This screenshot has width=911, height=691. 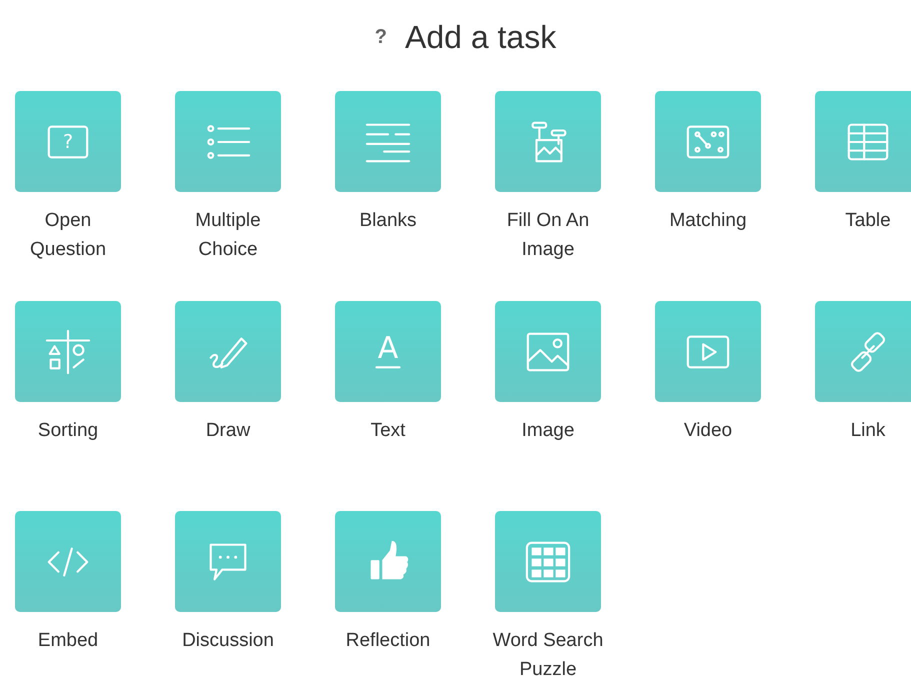 I want to click on sorting-icon, so click(x=68, y=351).